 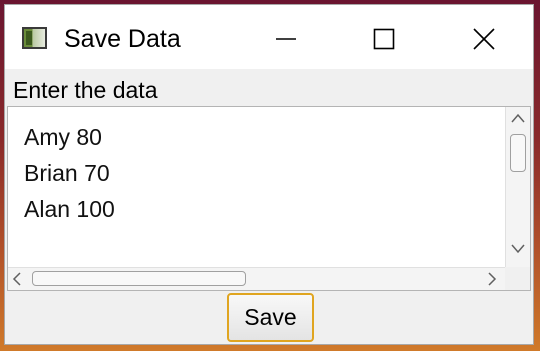 I want to click on maximize-icon, so click(x=384, y=39).